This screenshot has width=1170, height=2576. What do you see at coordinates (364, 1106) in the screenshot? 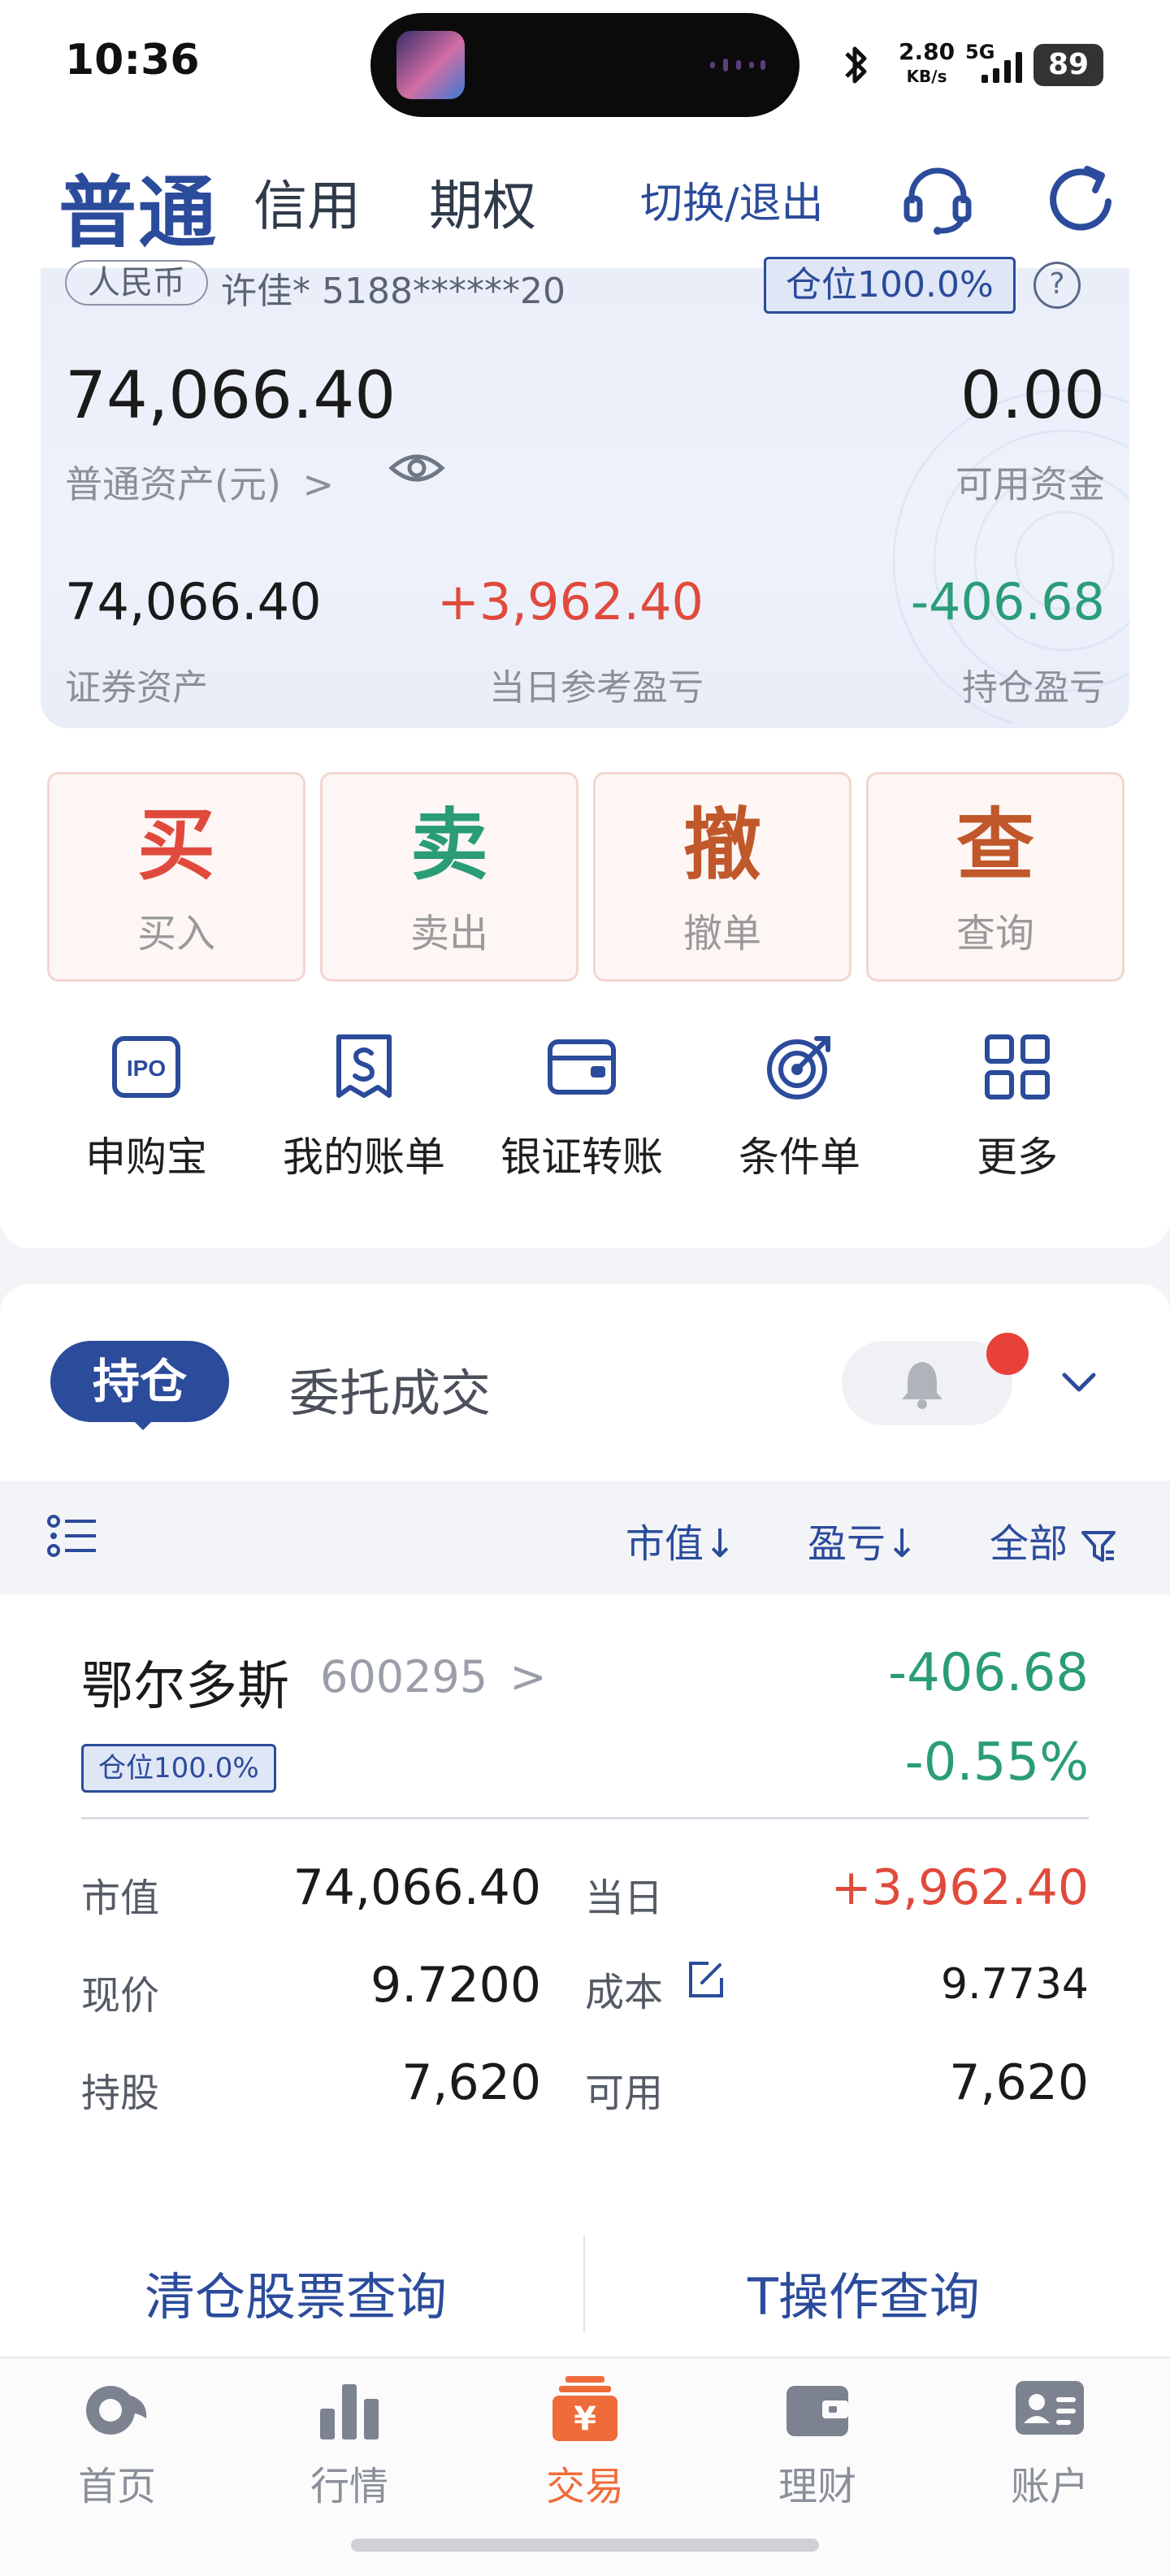
I see `quick-link-bill: 我的账单` at bounding box center [364, 1106].